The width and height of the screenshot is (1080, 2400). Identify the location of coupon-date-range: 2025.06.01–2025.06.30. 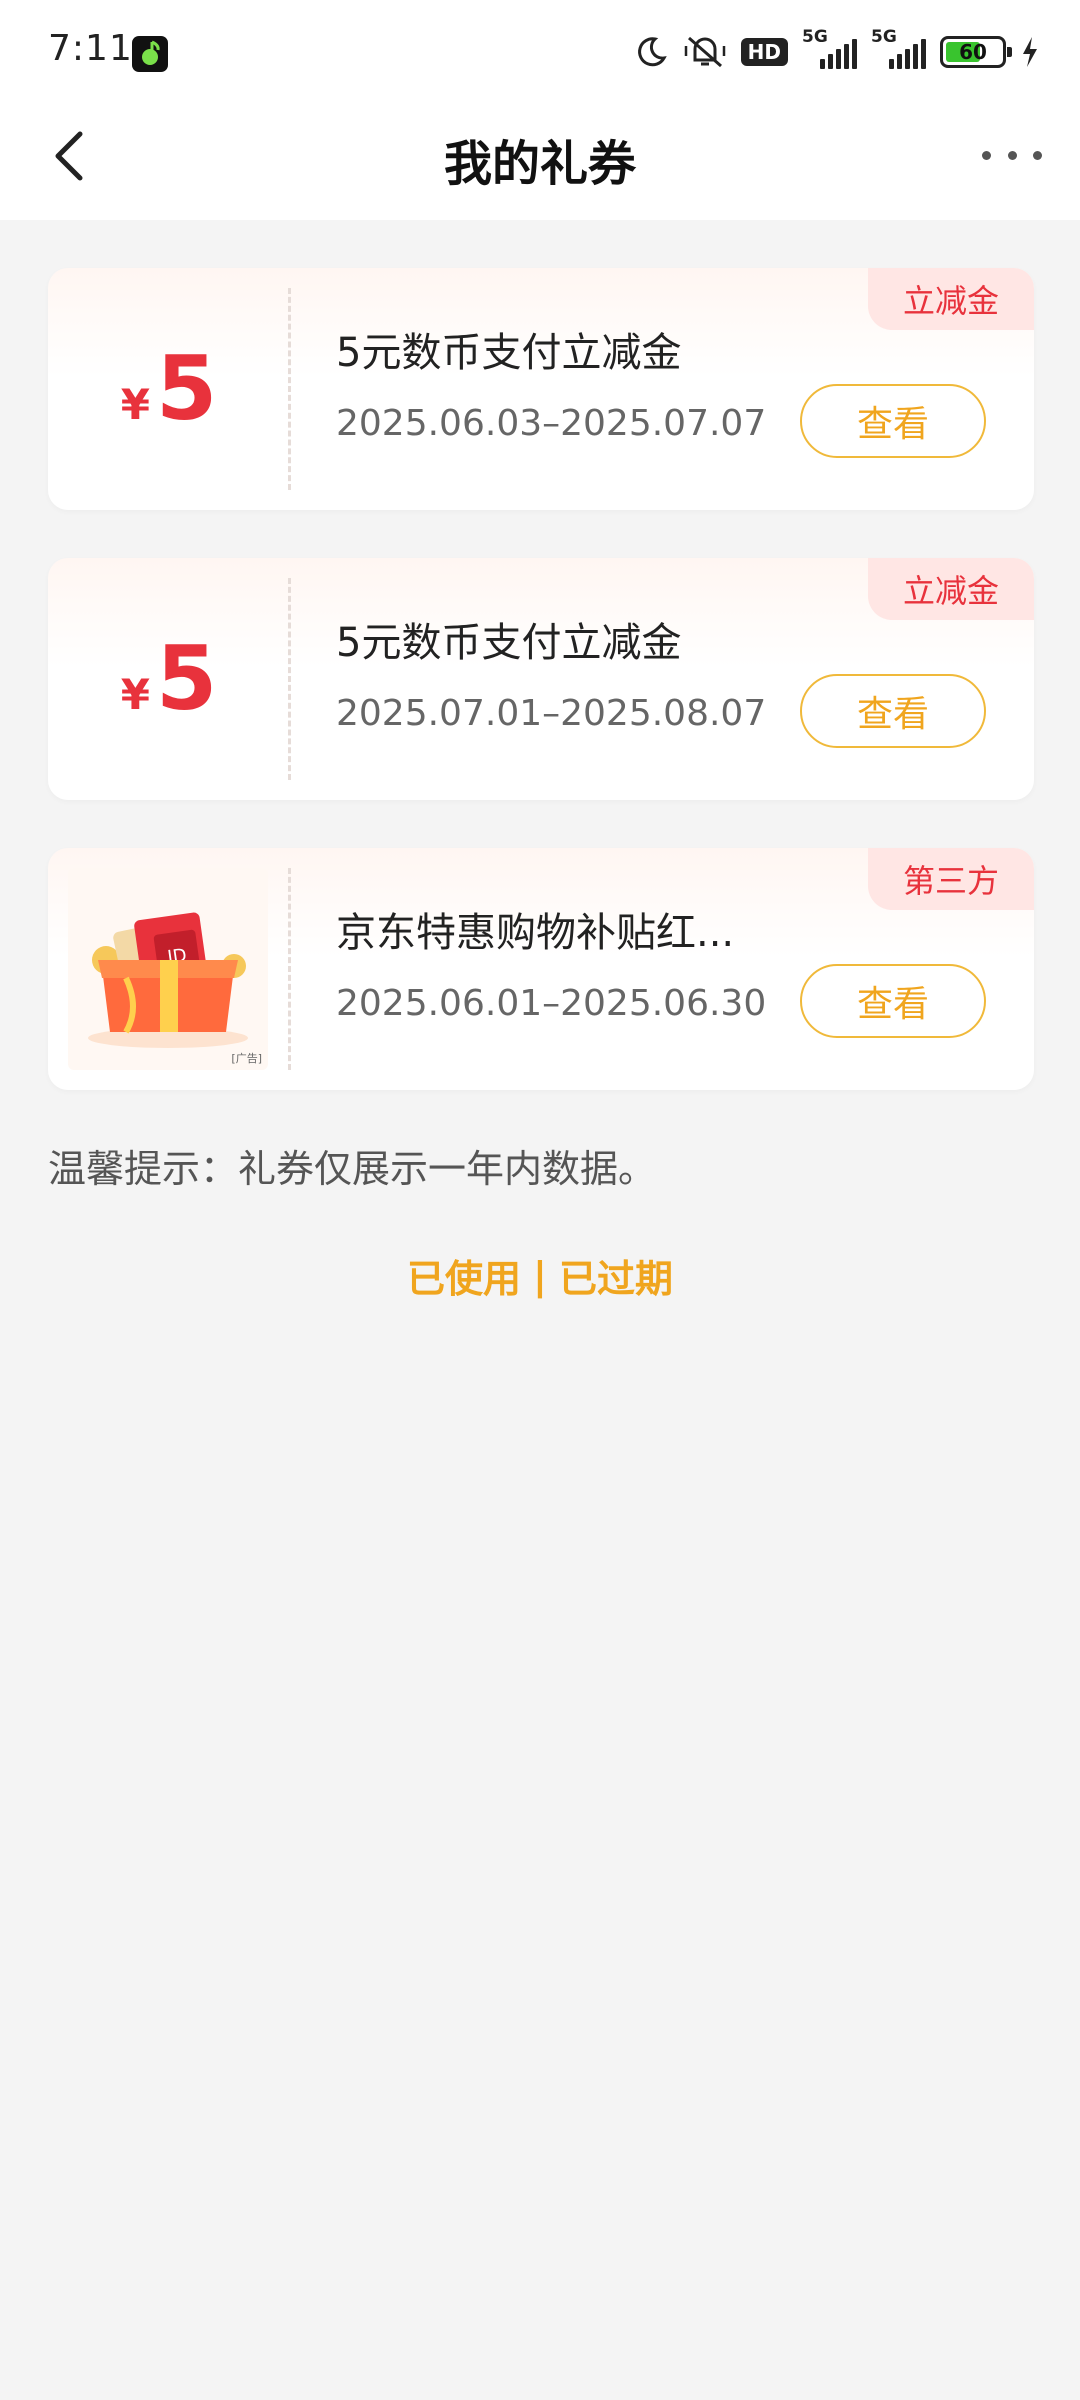
(551, 1003).